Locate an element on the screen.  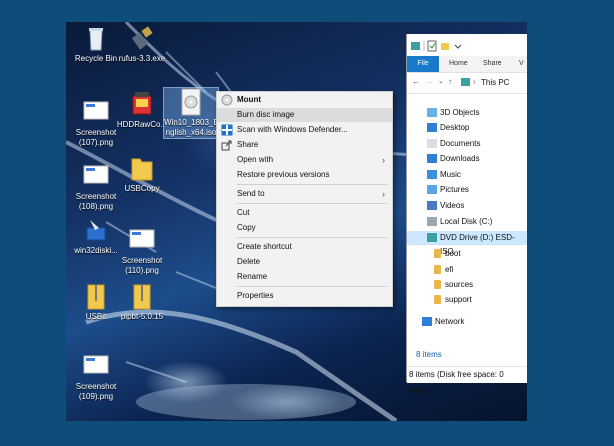
tree-item-boot: boot is located at coordinates (467, 254).